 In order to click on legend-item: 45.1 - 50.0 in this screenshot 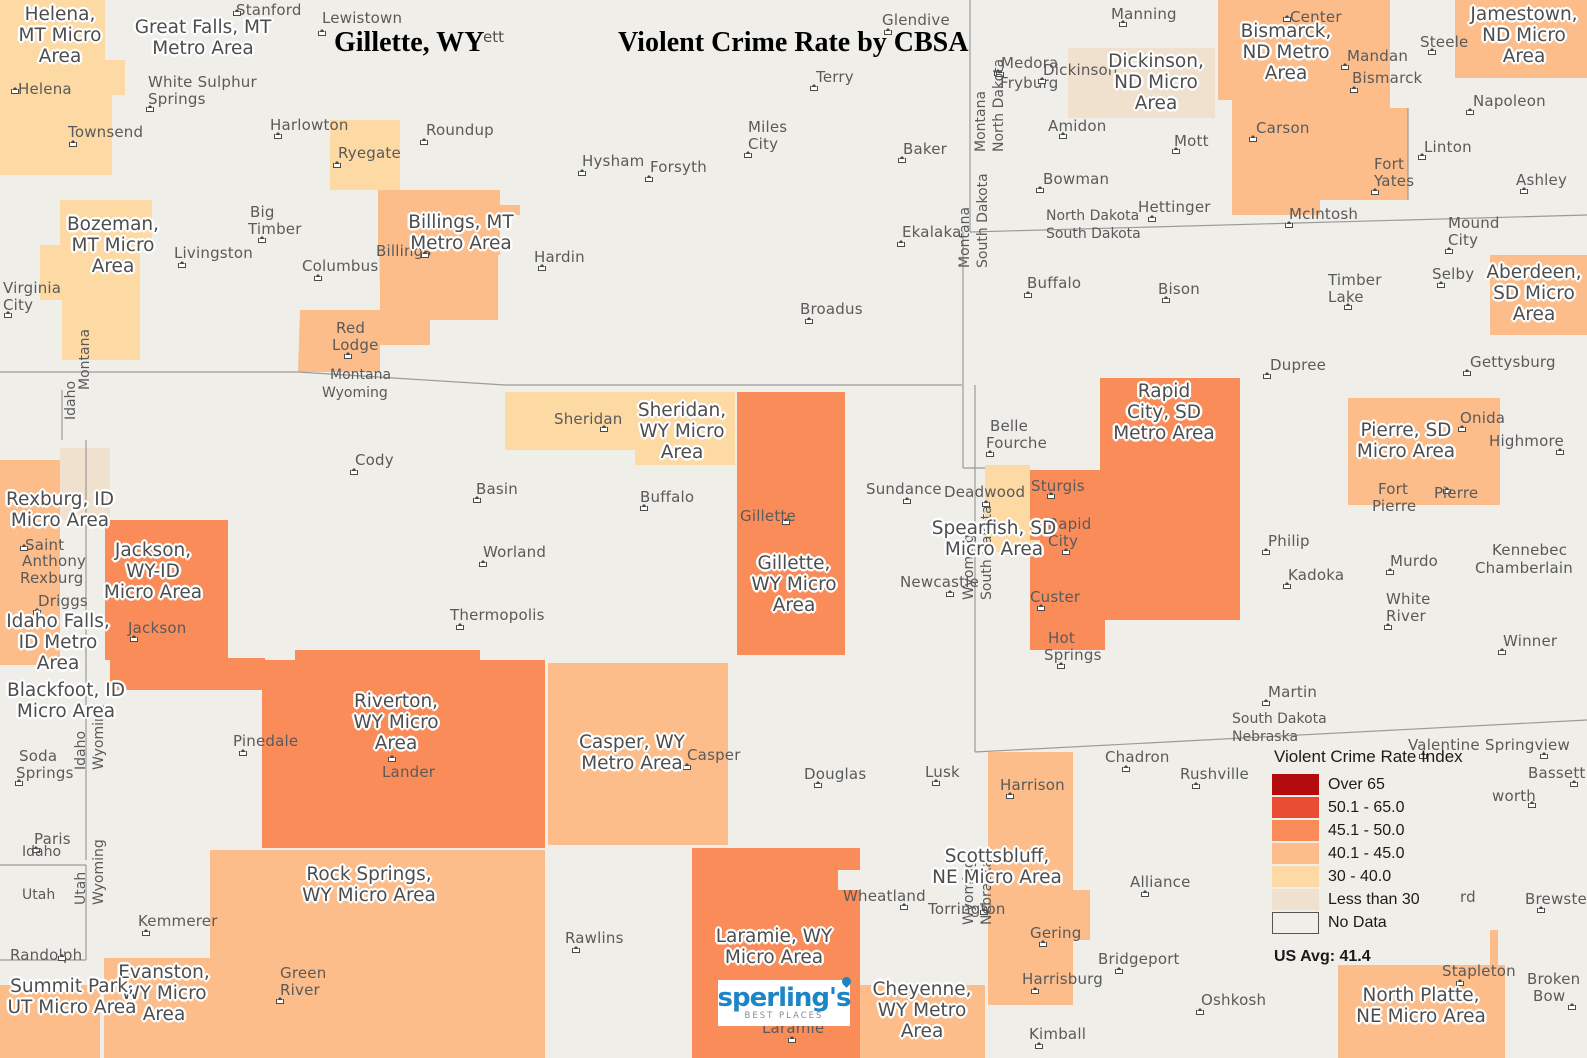, I will do `click(1367, 830)`.